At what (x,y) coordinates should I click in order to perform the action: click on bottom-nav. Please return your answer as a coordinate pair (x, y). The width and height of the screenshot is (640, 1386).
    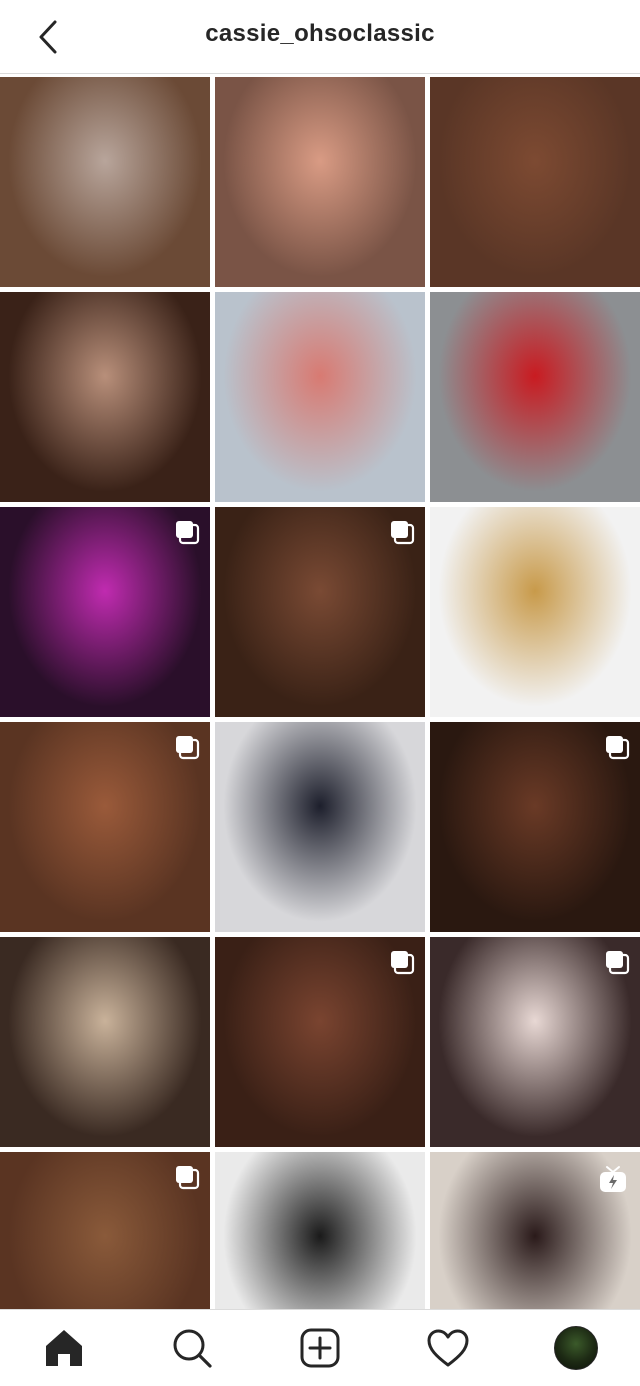
    Looking at the image, I should click on (320, 1347).